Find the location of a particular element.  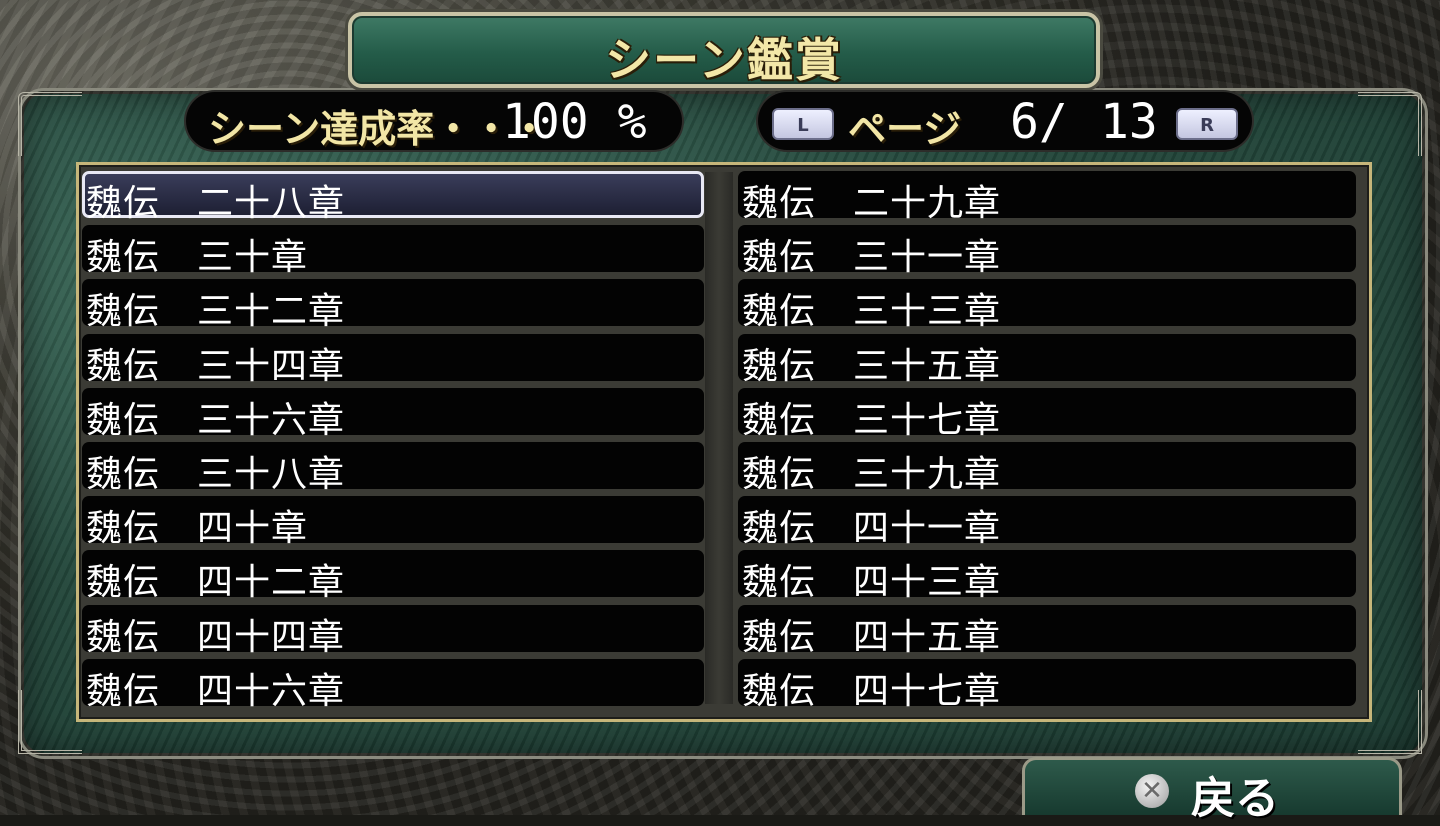

scene-item-label: 魏伝 四十三章 is located at coordinates (872, 582).